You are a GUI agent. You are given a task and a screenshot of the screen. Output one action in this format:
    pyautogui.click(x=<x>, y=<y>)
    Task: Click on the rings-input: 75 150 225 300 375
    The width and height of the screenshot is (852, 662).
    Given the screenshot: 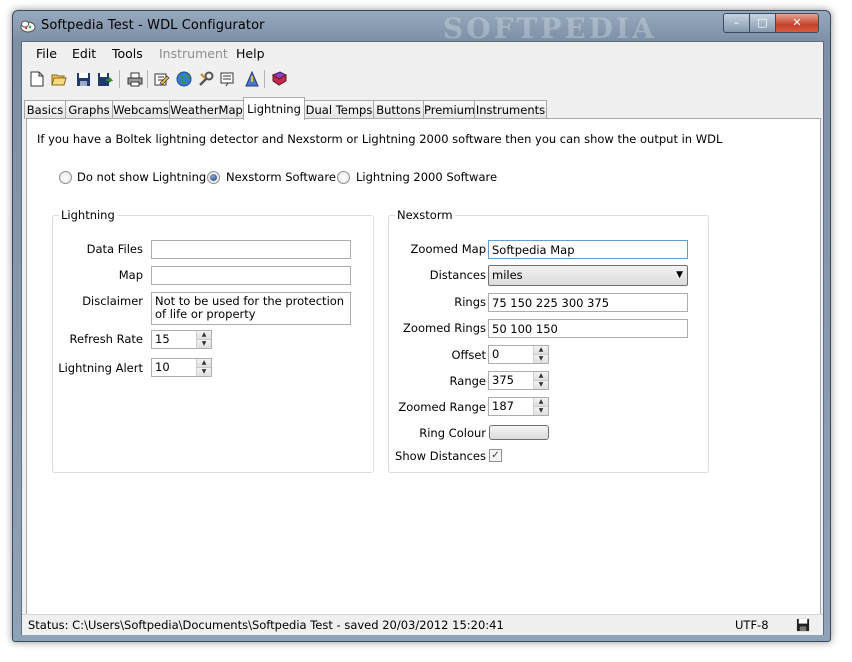 What is the action you would take?
    pyautogui.click(x=588, y=302)
    